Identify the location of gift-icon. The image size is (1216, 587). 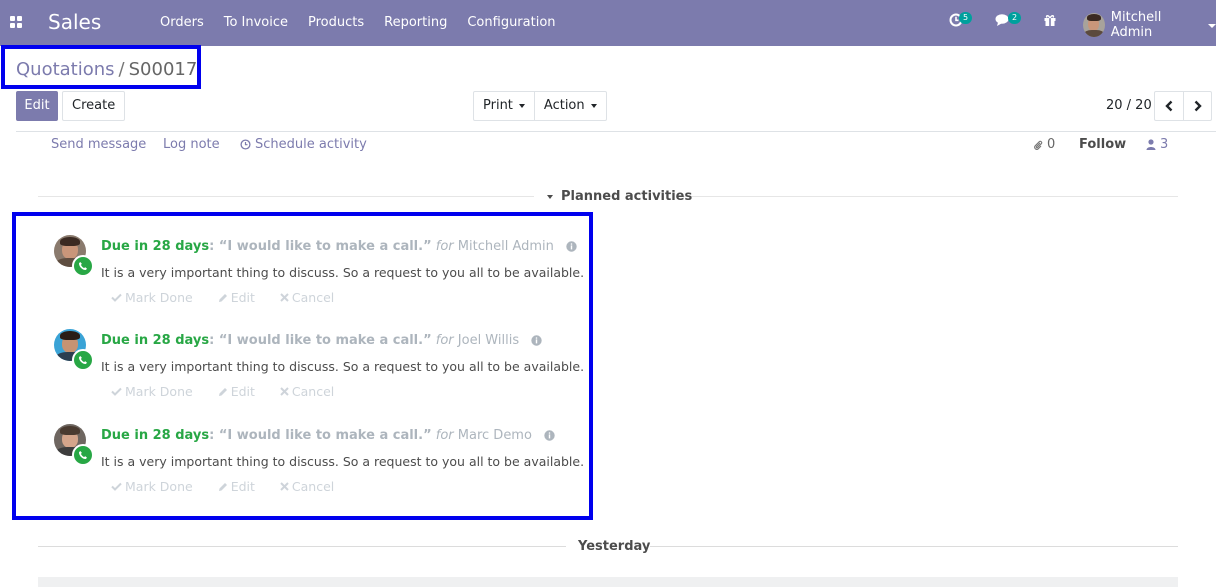
(1050, 20).